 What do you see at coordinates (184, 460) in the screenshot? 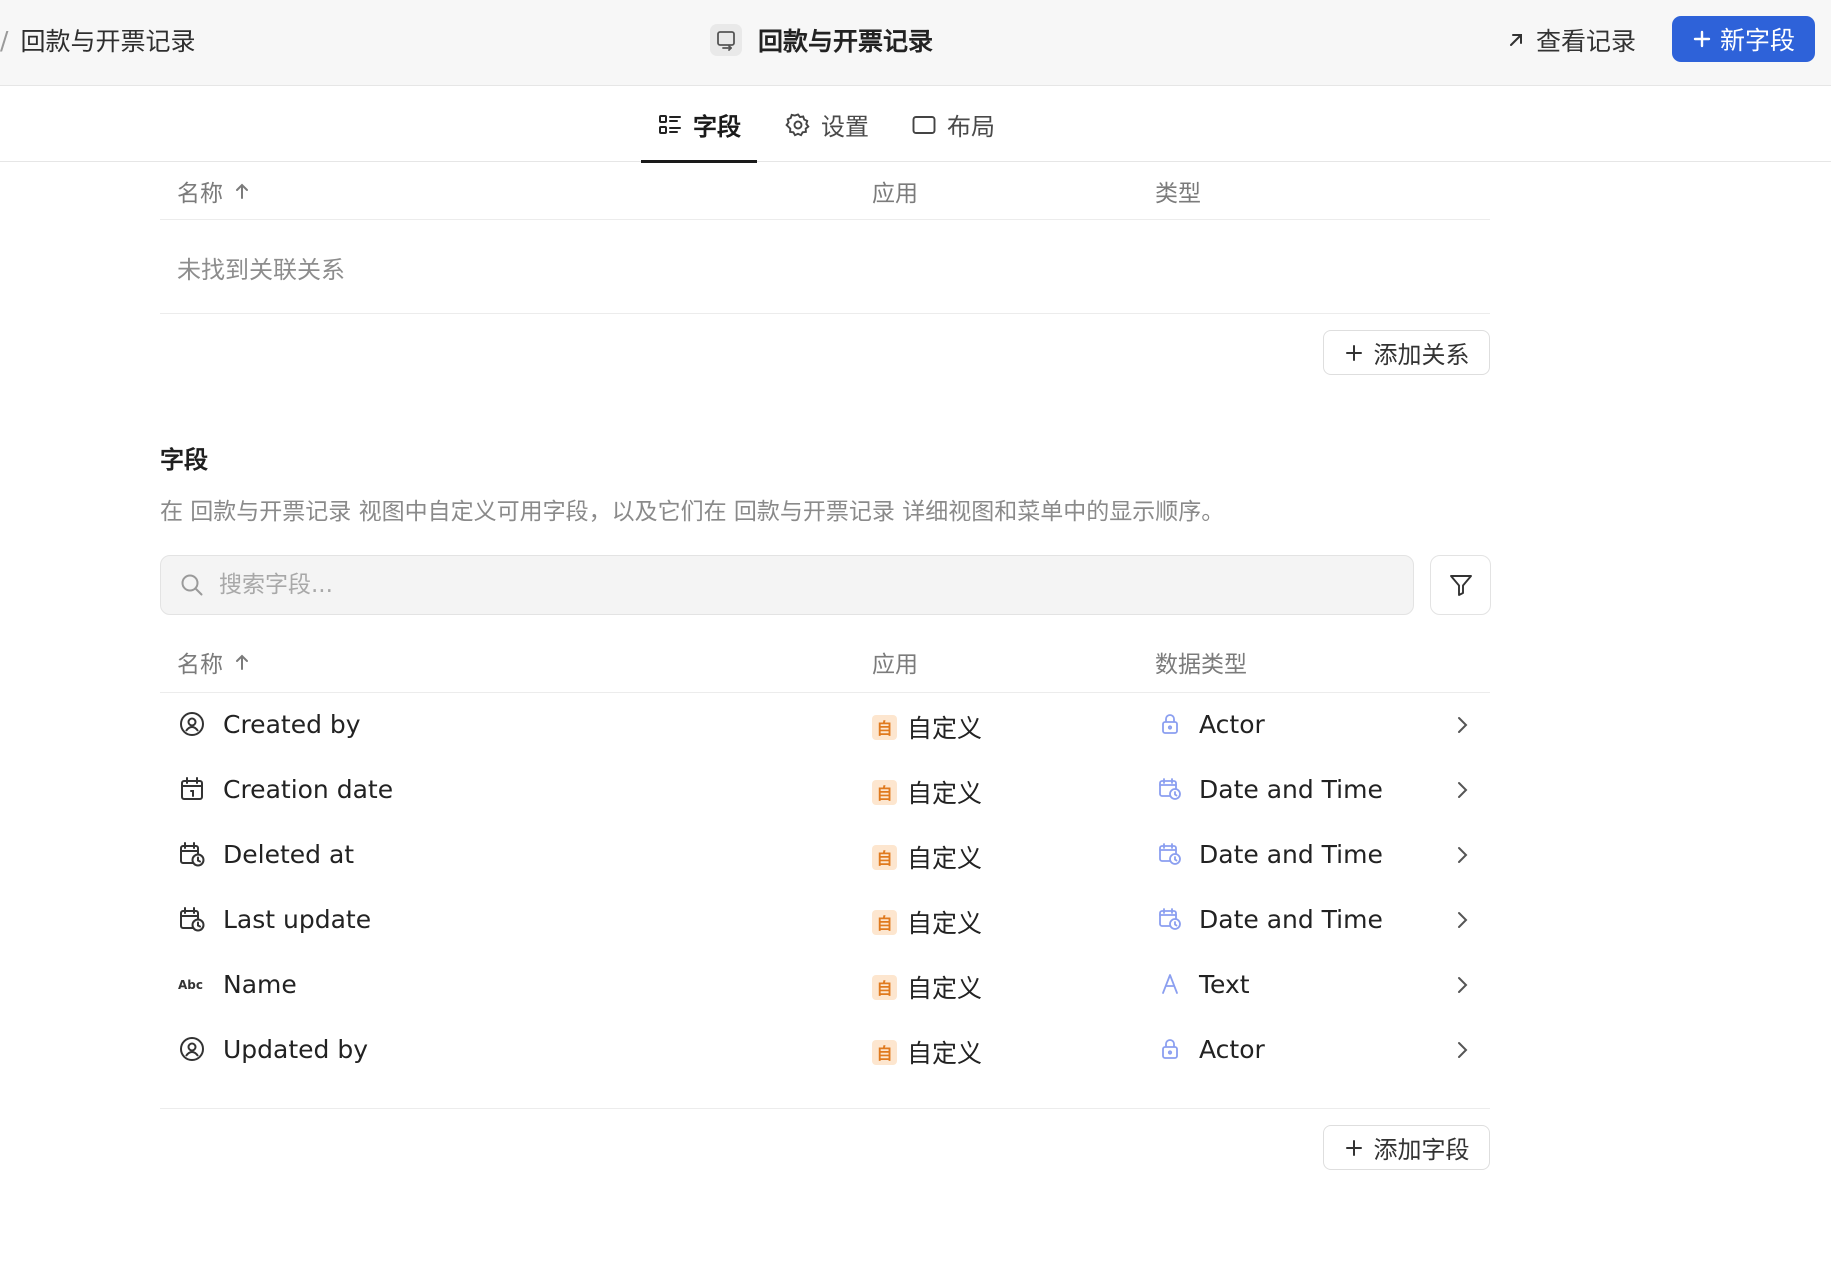
I see `fields-section-title: 字段` at bounding box center [184, 460].